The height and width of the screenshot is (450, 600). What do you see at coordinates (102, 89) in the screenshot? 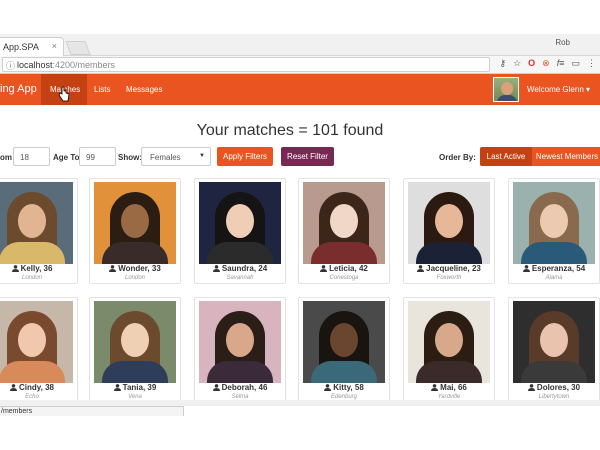
I see `nav-lists: Lists` at bounding box center [102, 89].